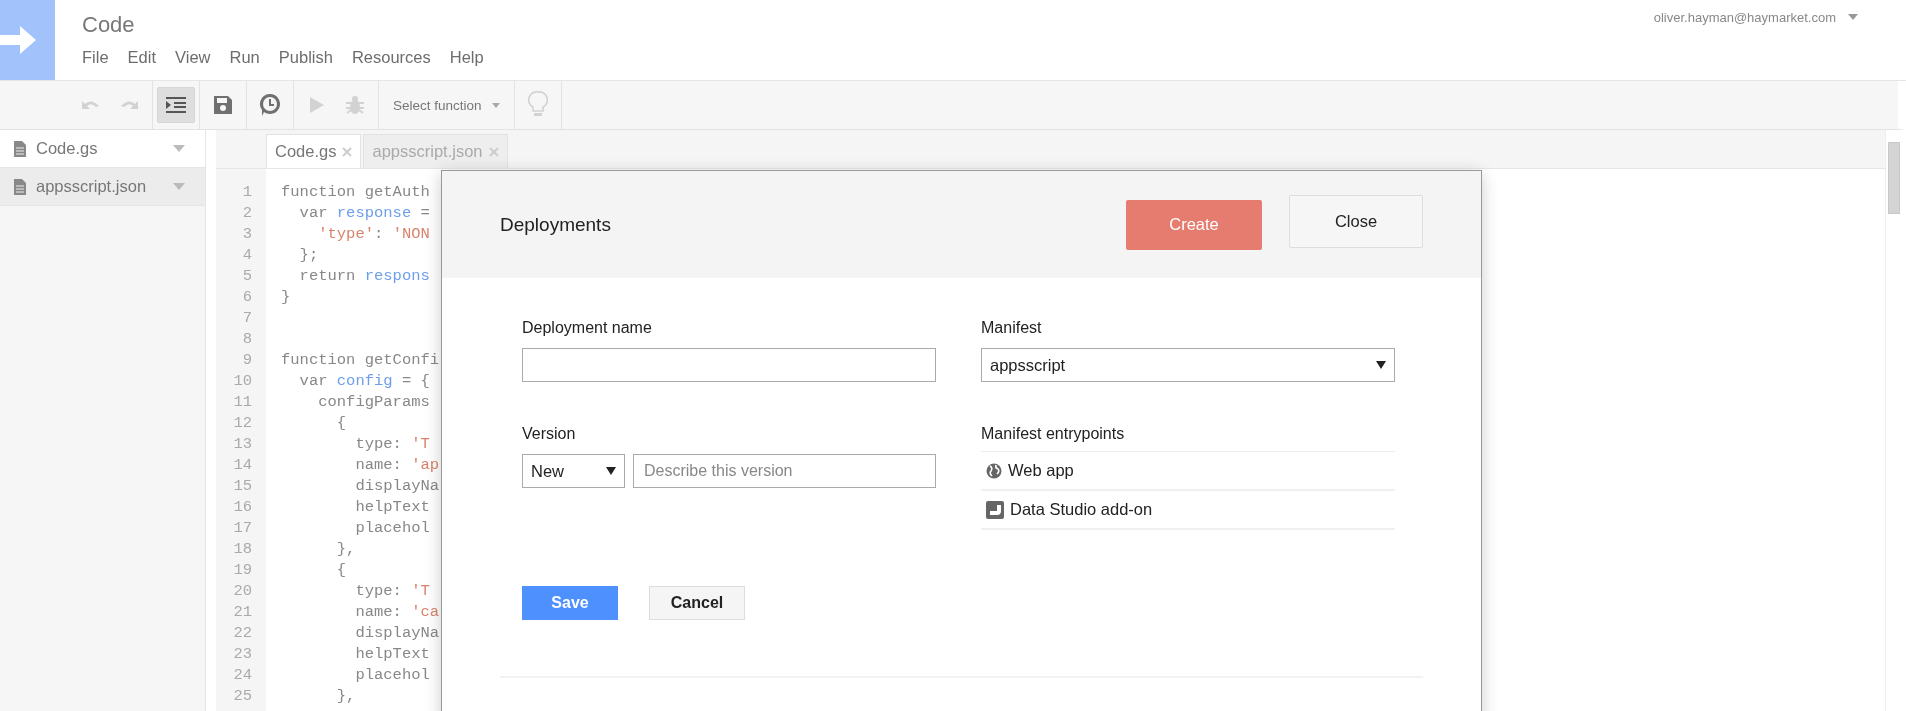 This screenshot has height=711, width=1906. Describe the element at coordinates (373, 233) in the screenshot. I see `code-line: 'type': 'NON` at that location.